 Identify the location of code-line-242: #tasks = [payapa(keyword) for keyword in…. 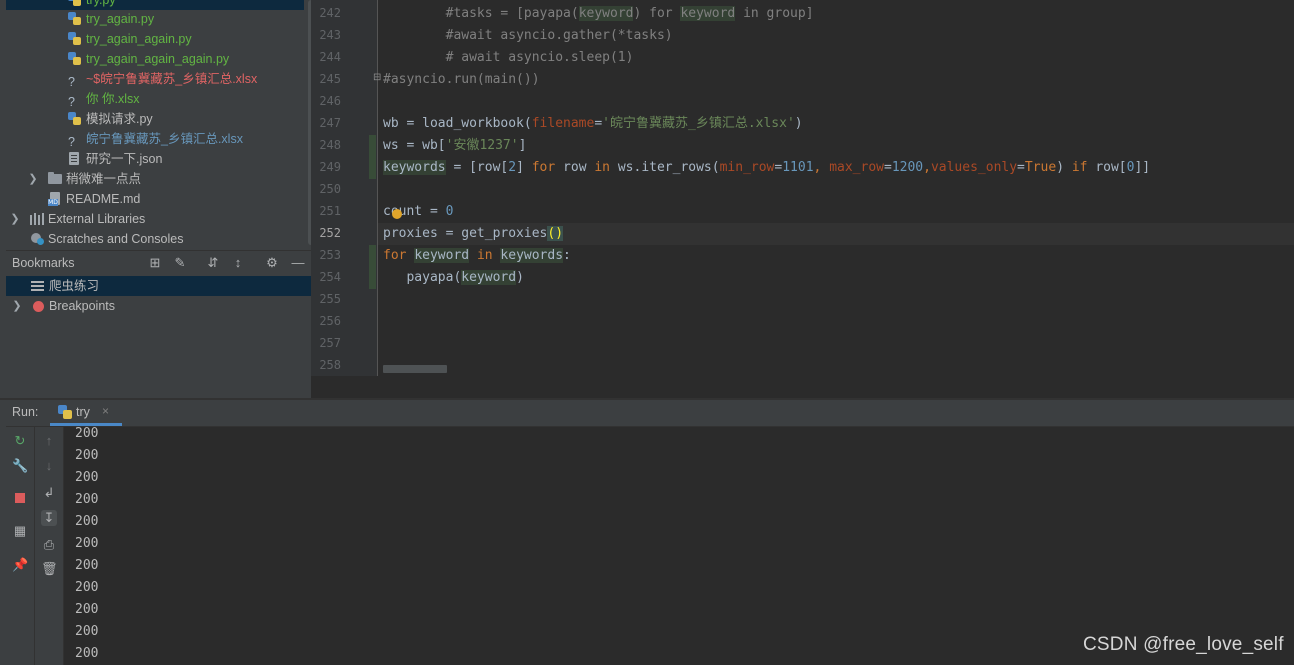
(629, 13).